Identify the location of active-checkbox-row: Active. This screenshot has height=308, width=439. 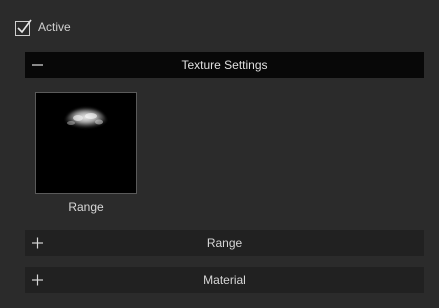
(43, 27).